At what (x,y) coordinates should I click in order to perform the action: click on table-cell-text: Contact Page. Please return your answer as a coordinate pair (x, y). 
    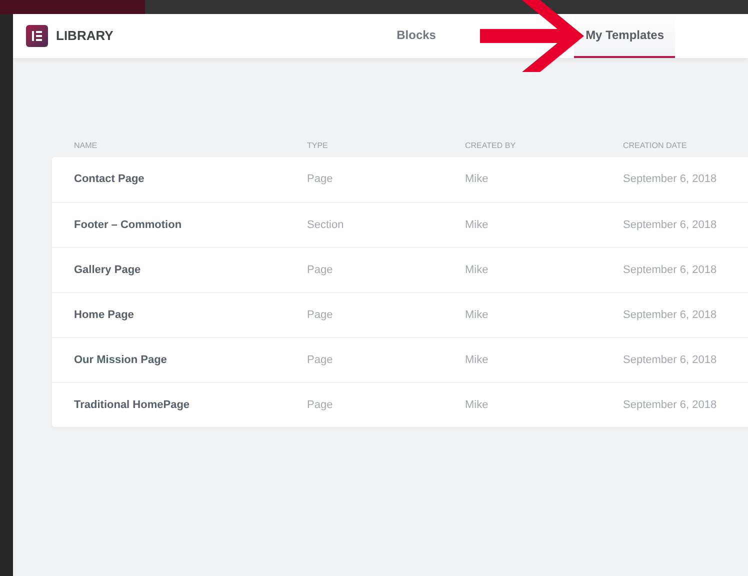
    Looking at the image, I should click on (110, 180).